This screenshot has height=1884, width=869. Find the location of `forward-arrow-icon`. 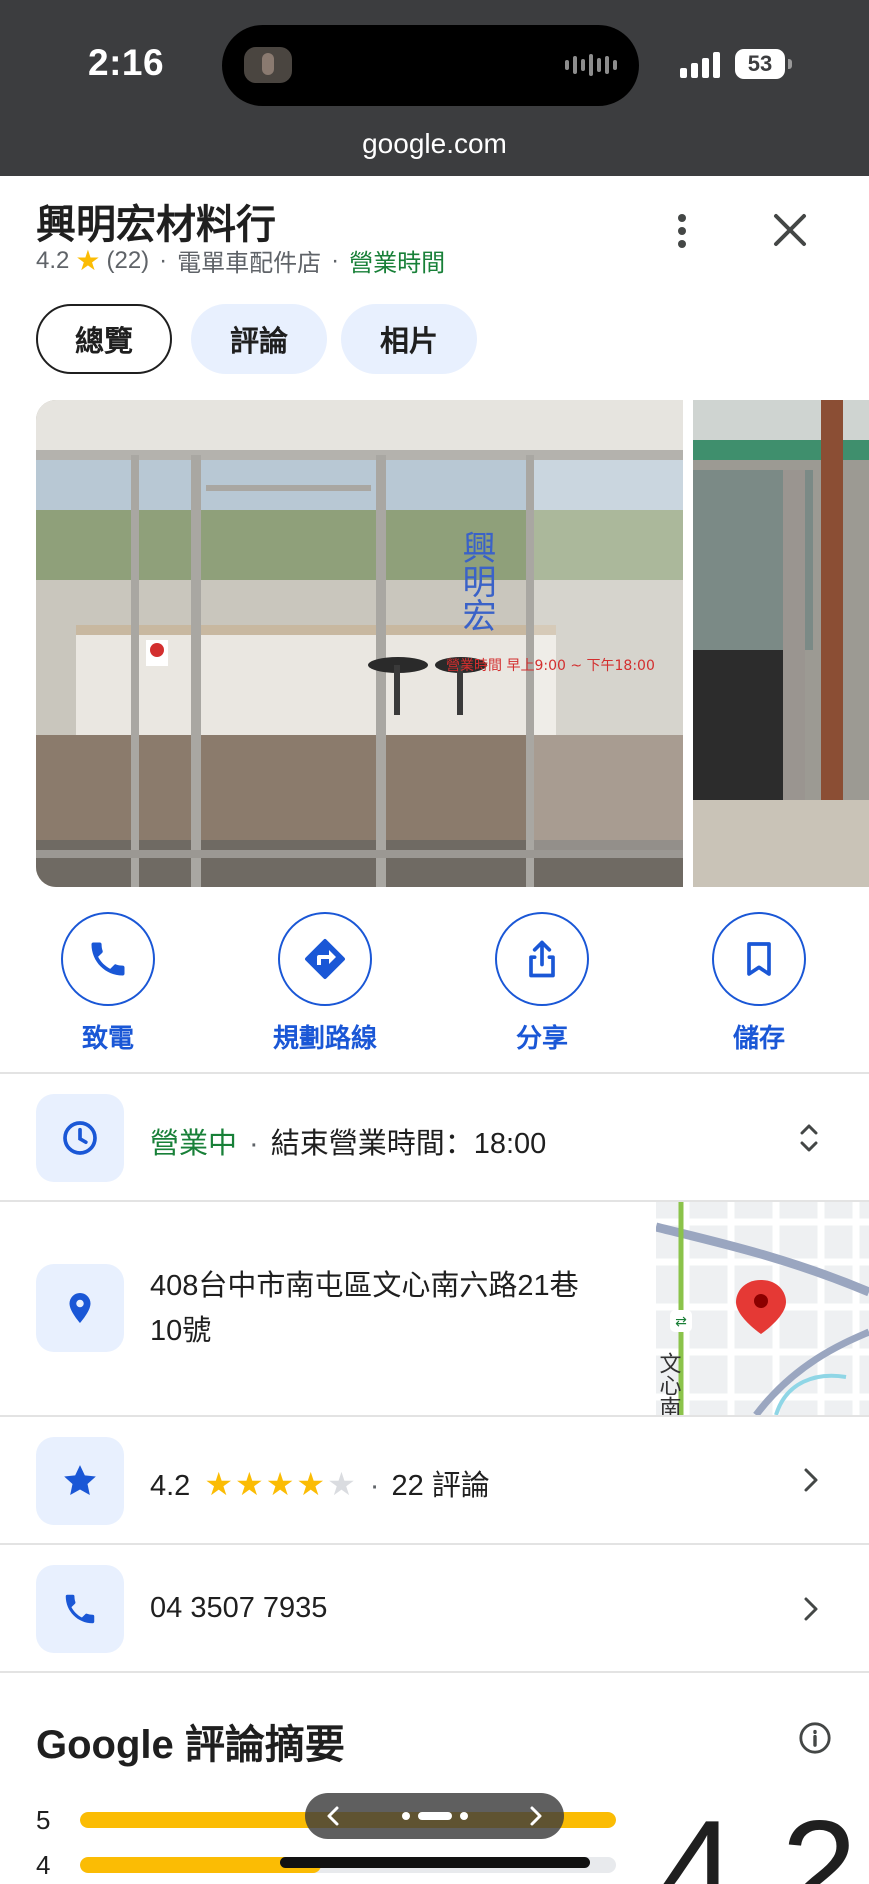

forward-arrow-icon is located at coordinates (535, 1816).